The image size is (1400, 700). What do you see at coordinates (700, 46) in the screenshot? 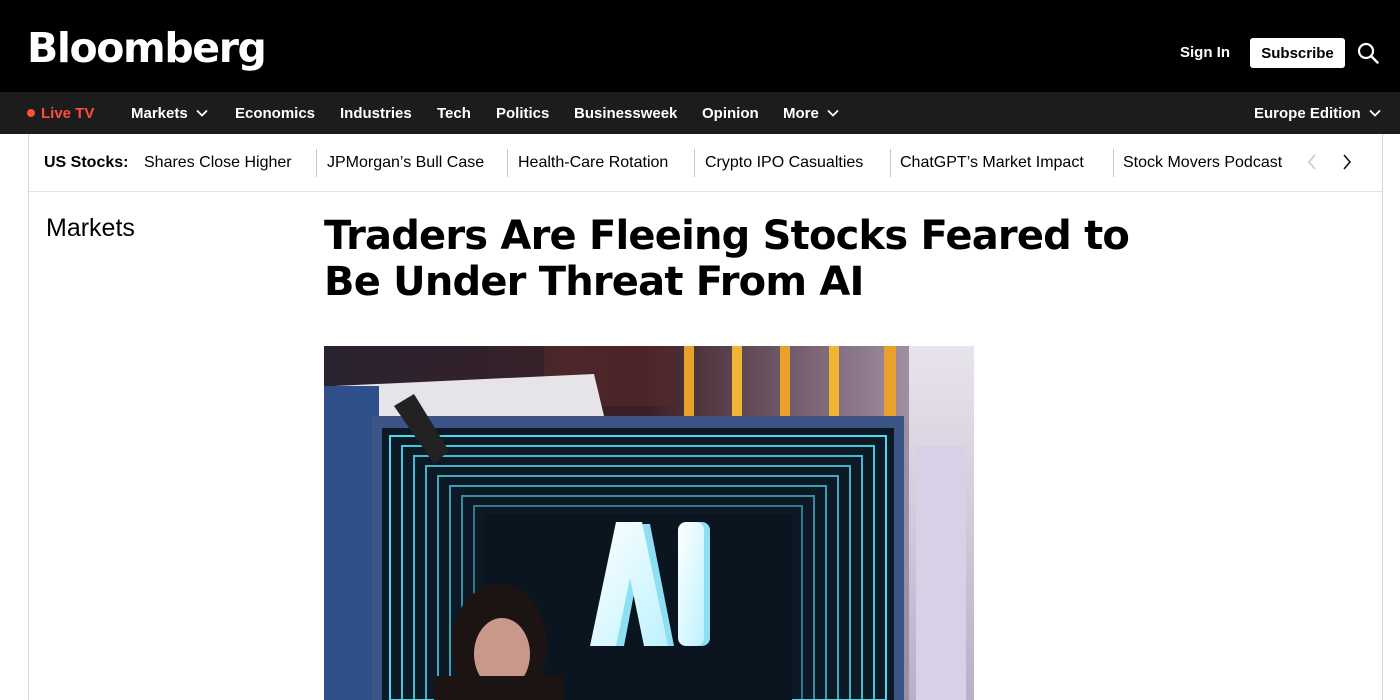
I see `top-header: Bloomberg Sign In Subscribe` at bounding box center [700, 46].